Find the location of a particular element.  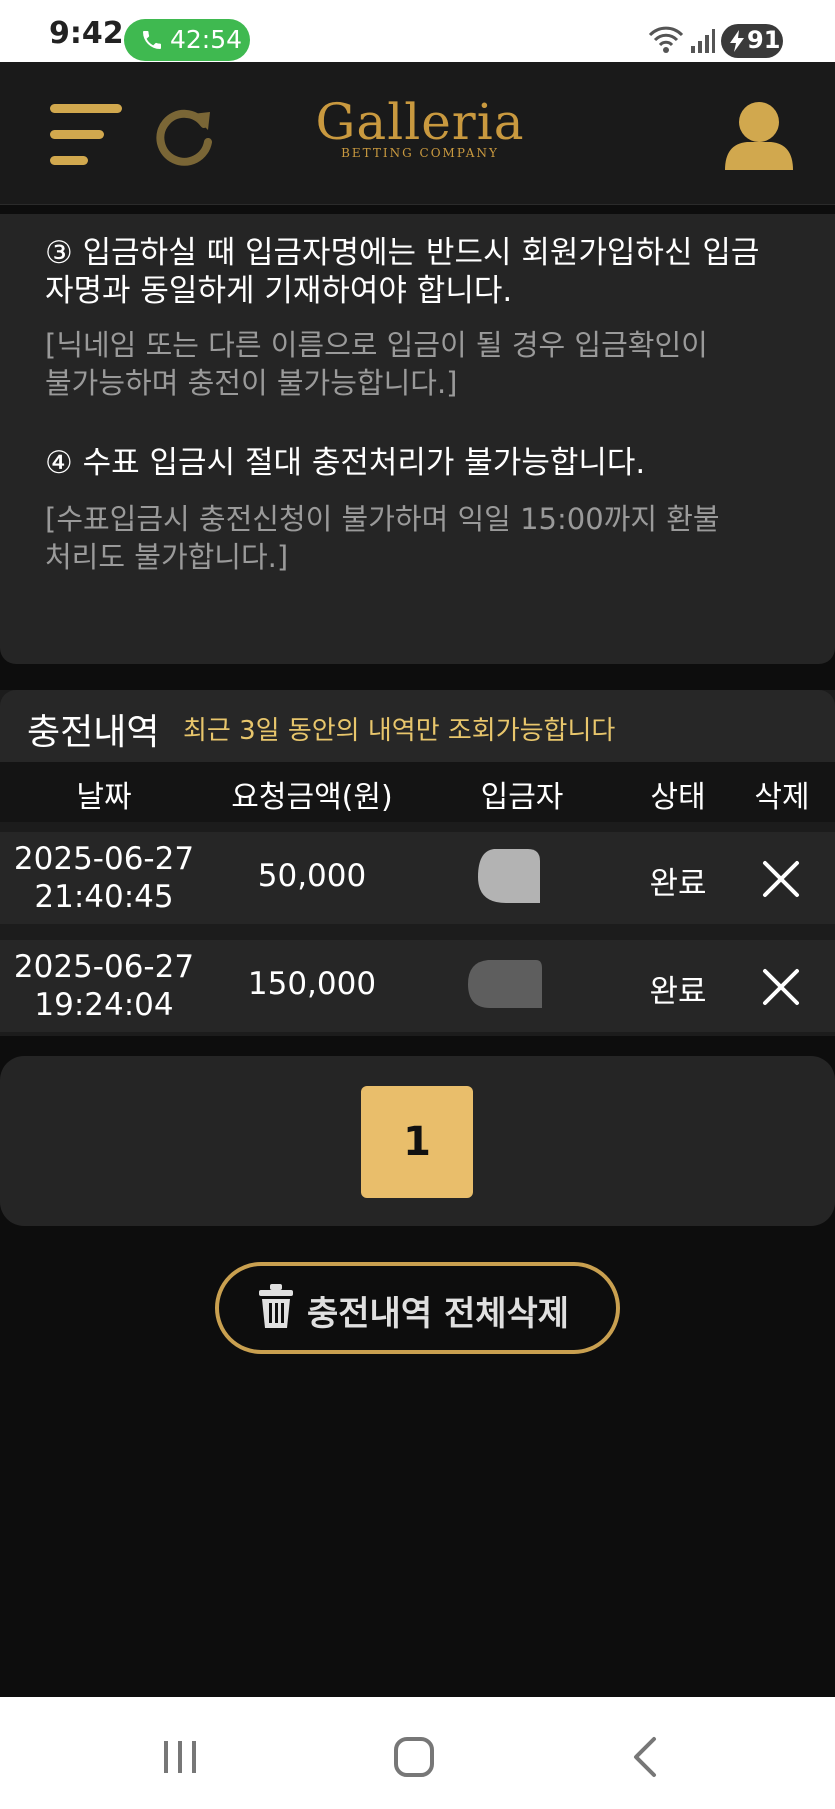

history-table-header: 날짜 요청금액(원) 입금자 상태 삭제 is located at coordinates (417, 792).